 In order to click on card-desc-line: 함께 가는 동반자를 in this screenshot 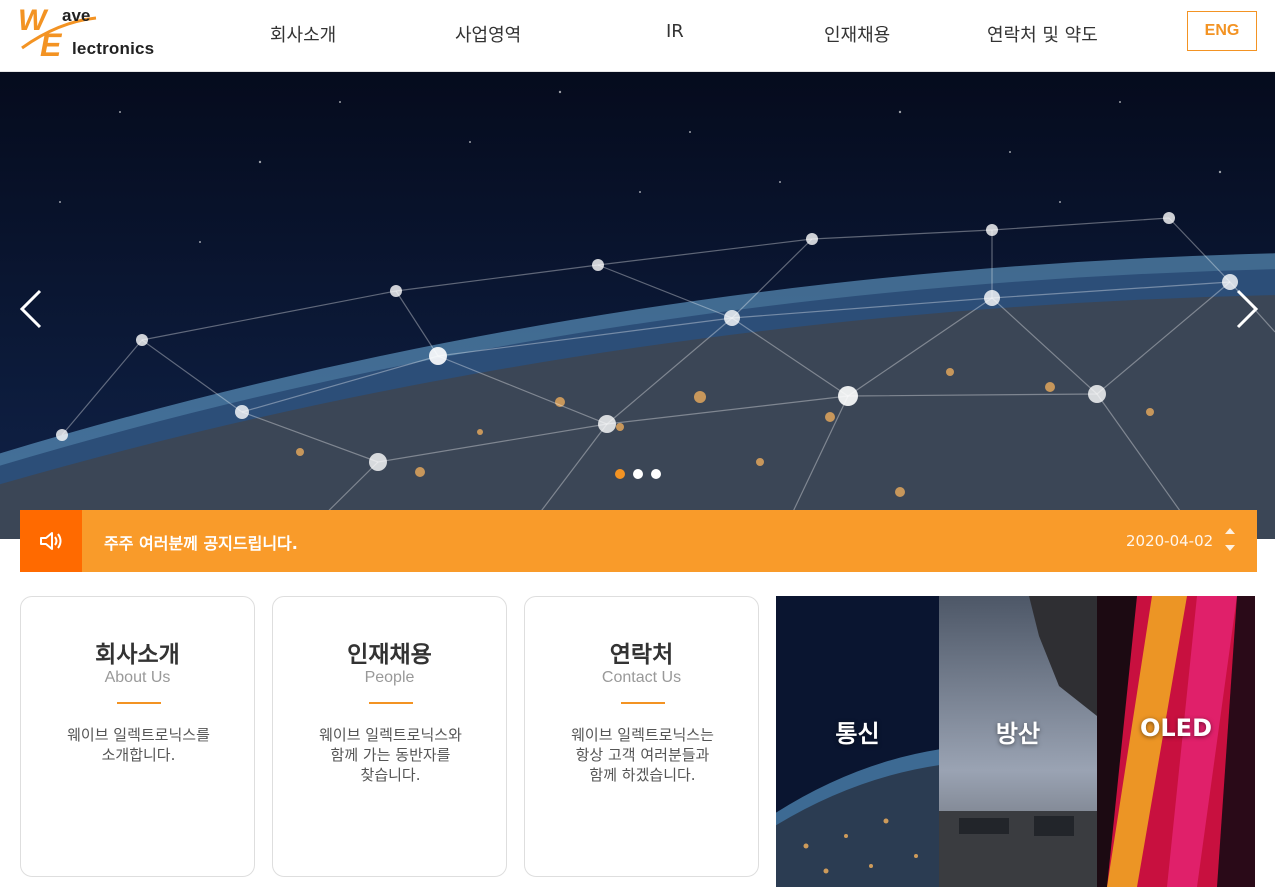, I will do `click(390, 755)`.